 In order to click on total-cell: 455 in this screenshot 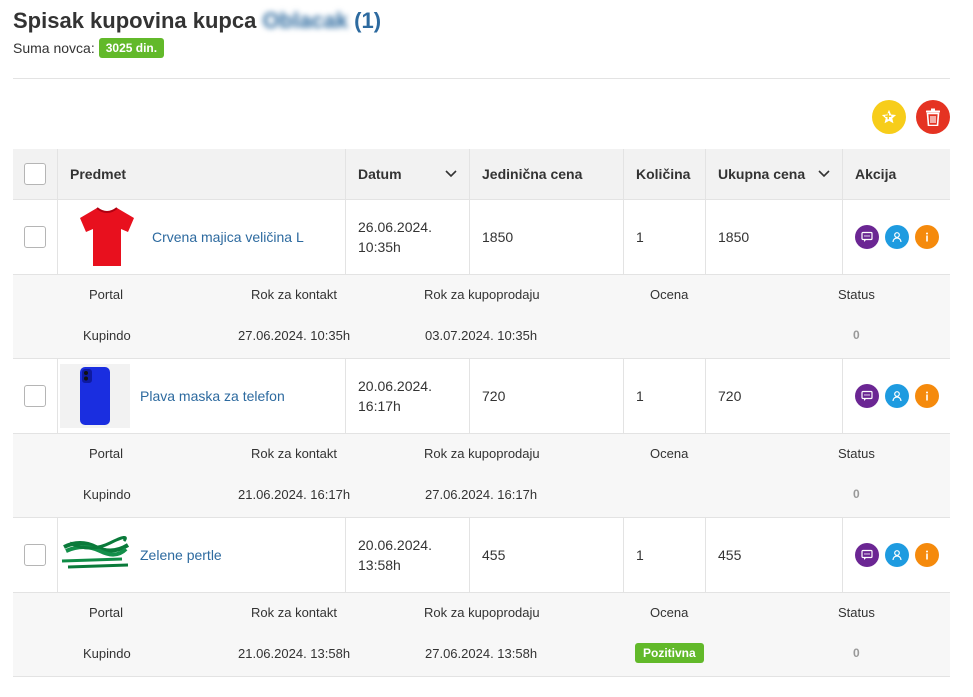, I will do `click(774, 555)`.